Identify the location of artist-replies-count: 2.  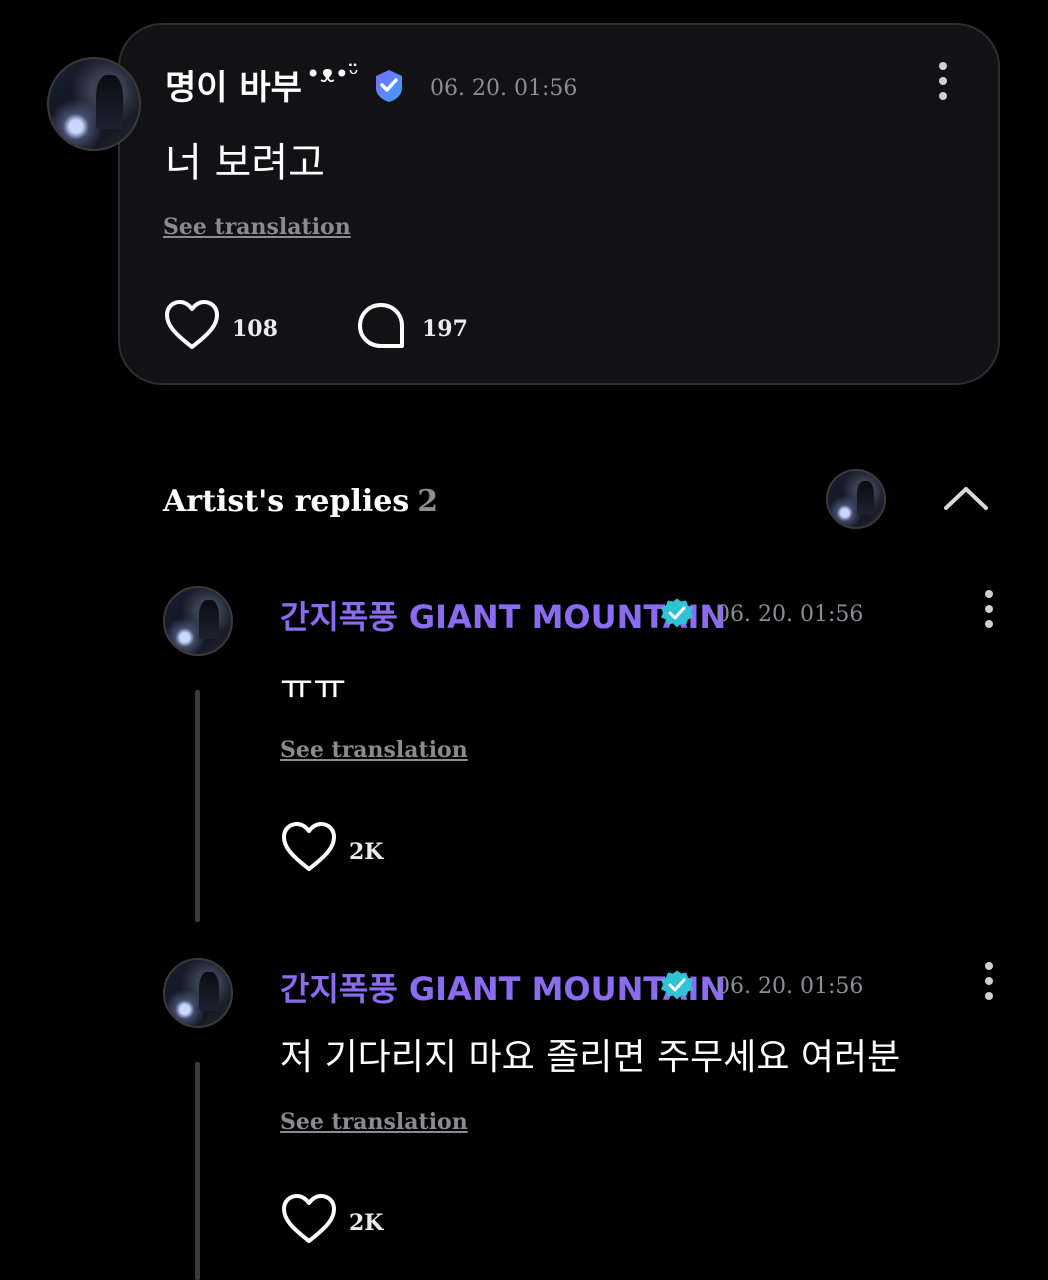
(428, 501).